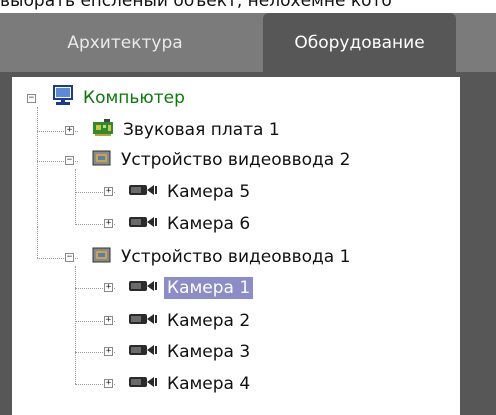  Describe the element at coordinates (209, 384) in the screenshot. I see `tree-item-label: Камера 4` at that location.